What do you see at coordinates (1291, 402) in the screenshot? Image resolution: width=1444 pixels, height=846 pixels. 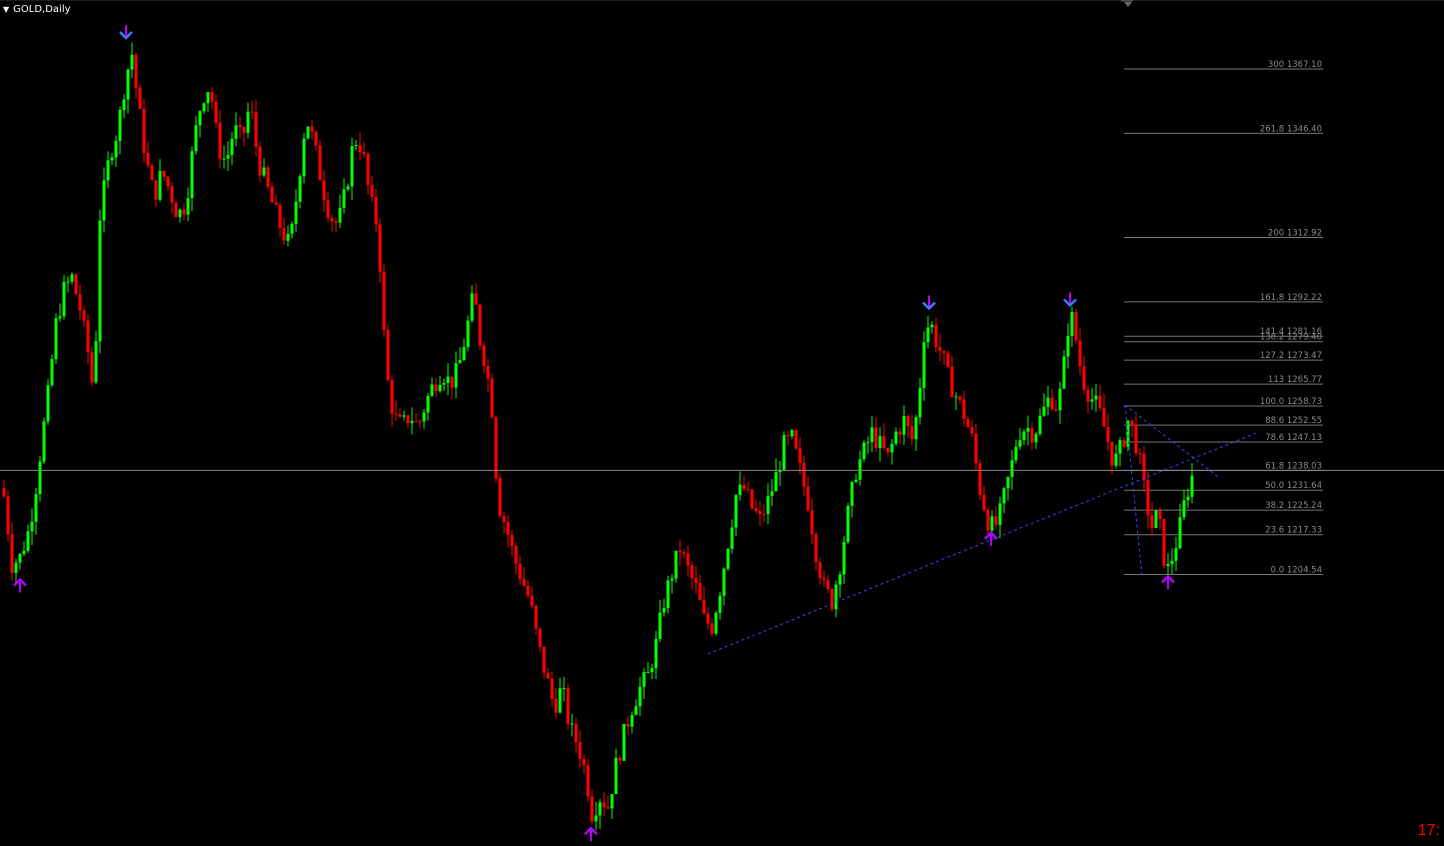 I see `fib-level-label: 100.0 1258.73` at bounding box center [1291, 402].